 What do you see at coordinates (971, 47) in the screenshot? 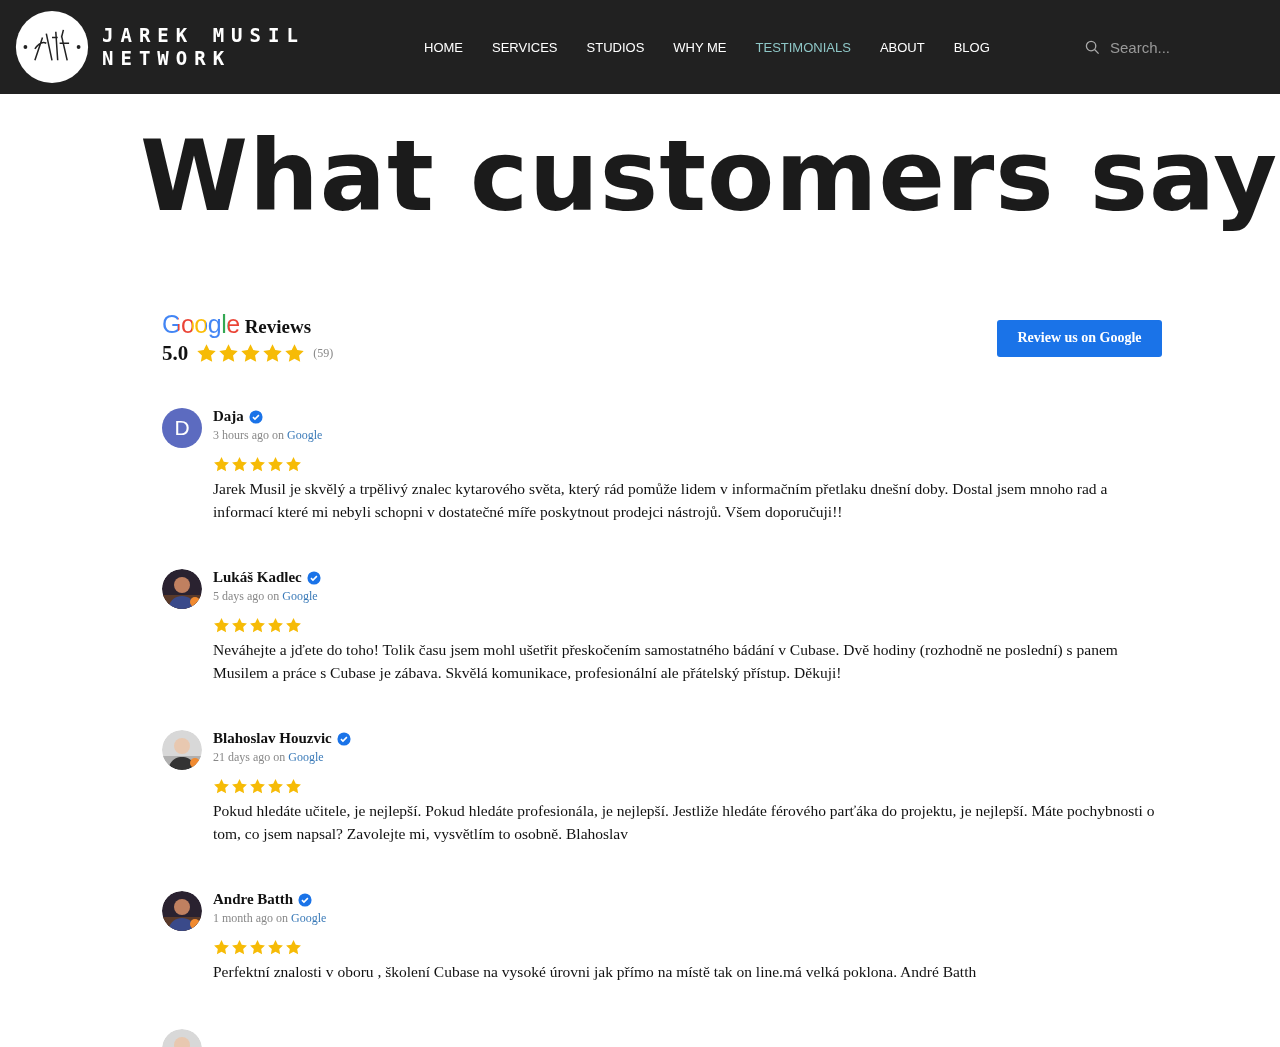
I see `nav-link: BLOG` at bounding box center [971, 47].